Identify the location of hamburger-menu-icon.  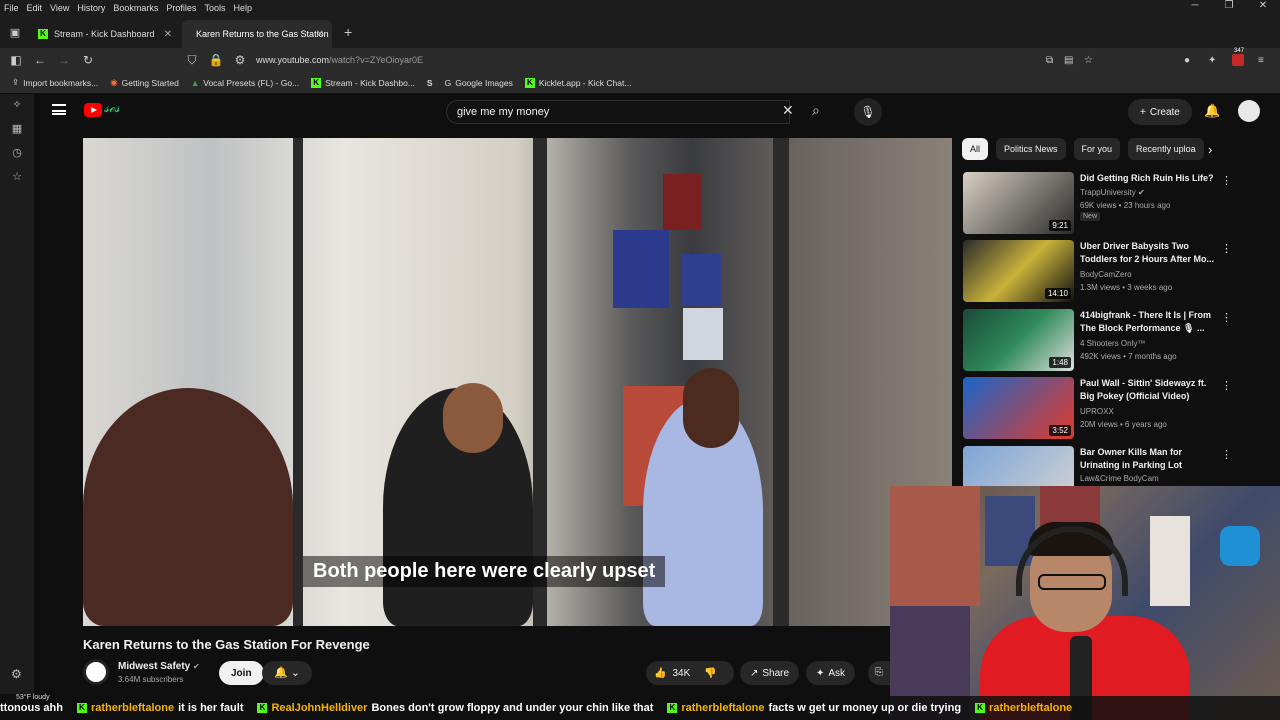
(59, 109).